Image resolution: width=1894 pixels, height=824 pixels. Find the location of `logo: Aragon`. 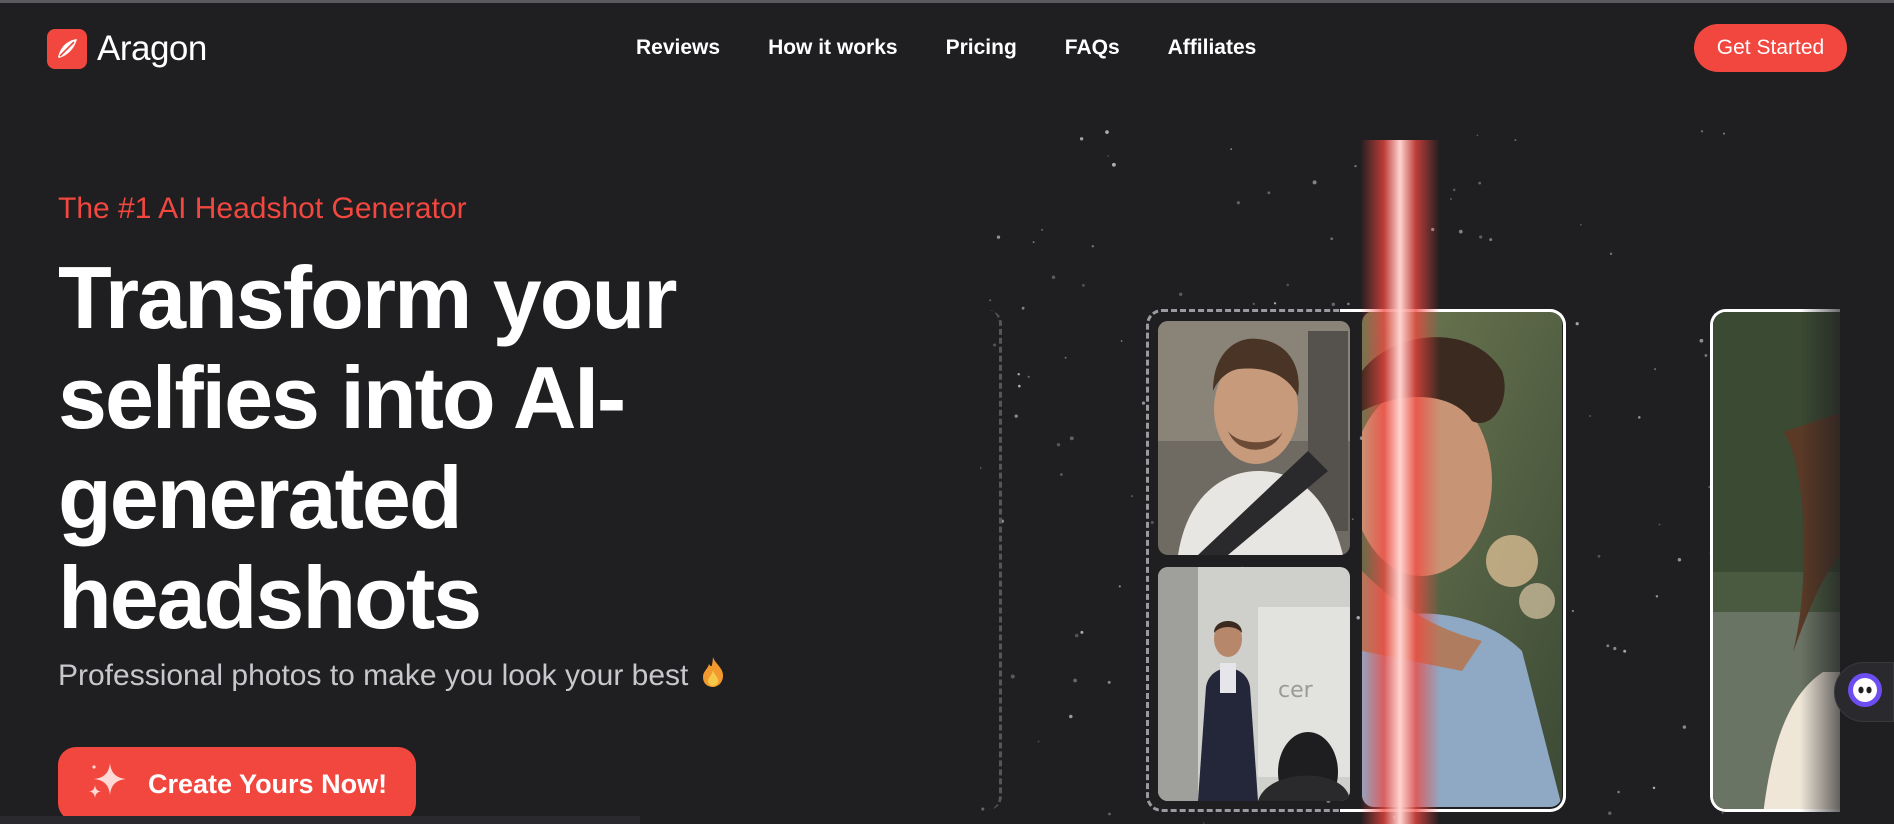

logo: Aragon is located at coordinates (127, 49).